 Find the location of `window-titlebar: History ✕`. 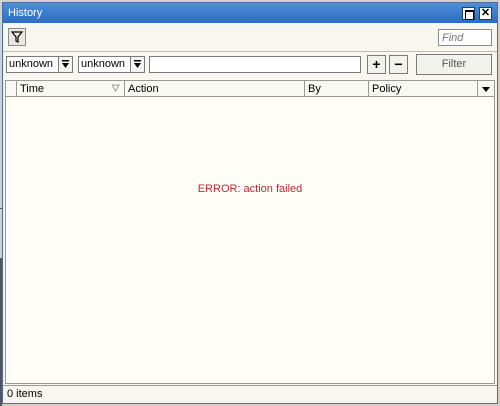

window-titlebar: History ✕ is located at coordinates (250, 13).